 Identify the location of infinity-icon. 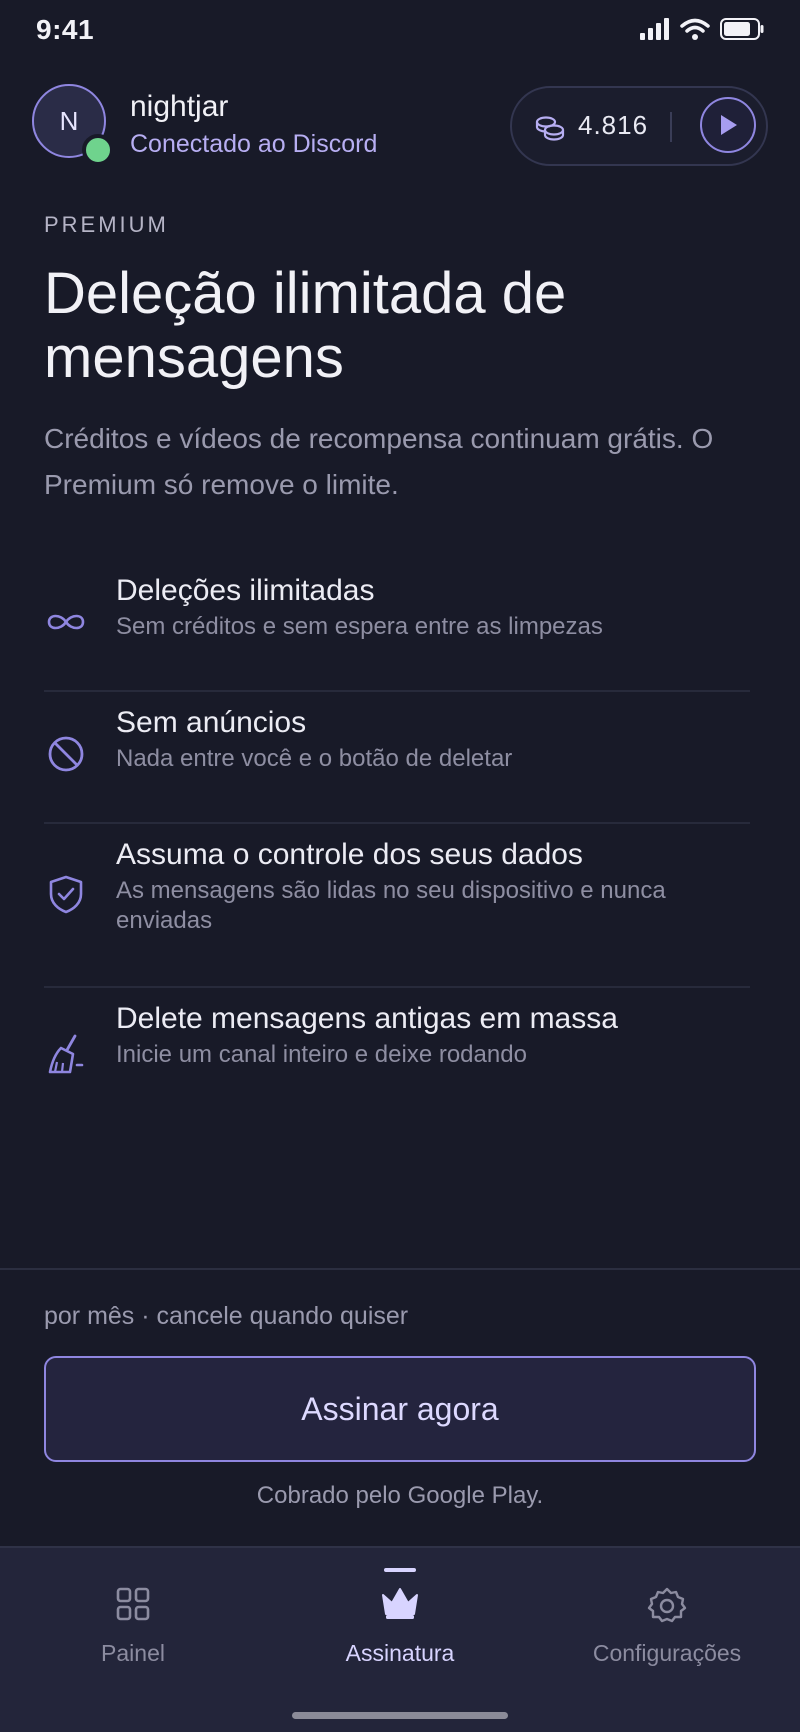
(66, 622).